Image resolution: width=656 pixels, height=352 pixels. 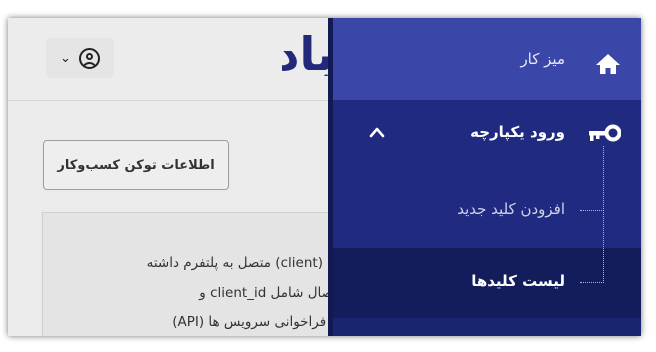 I want to click on business-token-info-button: اطلاعات توکن کسب‌وکار, so click(x=136, y=165).